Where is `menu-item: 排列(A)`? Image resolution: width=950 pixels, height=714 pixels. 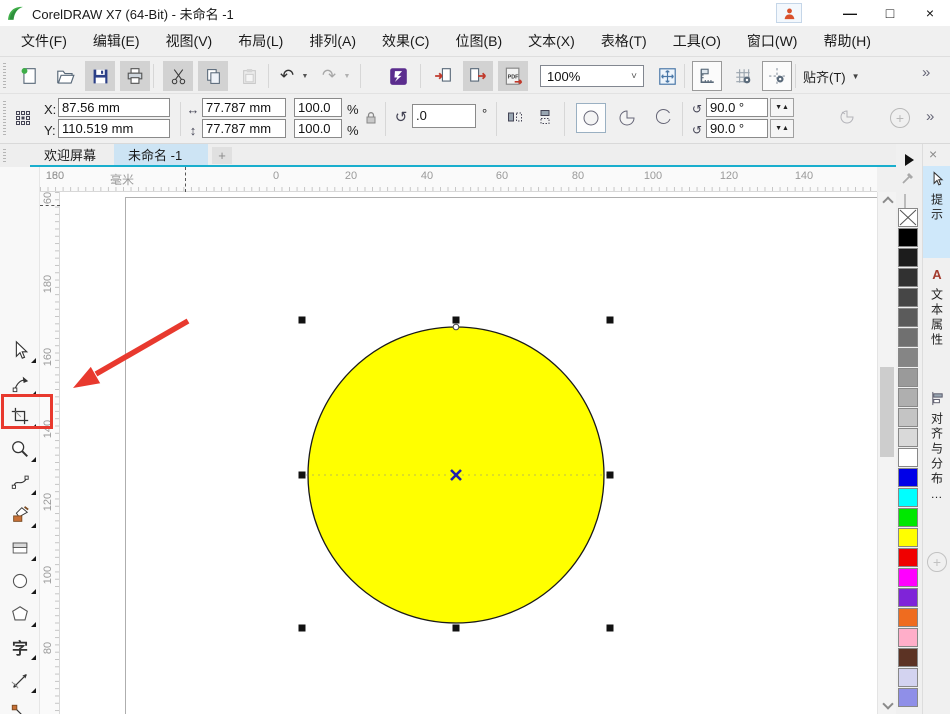
menu-item: 排列(A) is located at coordinates (332, 41).